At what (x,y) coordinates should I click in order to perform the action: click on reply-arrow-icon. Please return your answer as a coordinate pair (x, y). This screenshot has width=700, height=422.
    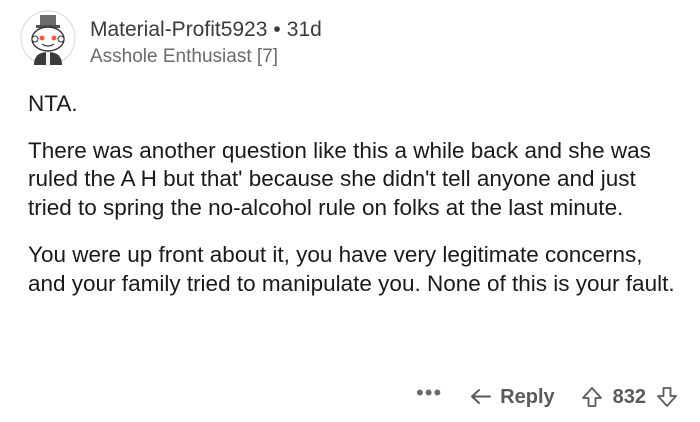
    Looking at the image, I should click on (481, 396).